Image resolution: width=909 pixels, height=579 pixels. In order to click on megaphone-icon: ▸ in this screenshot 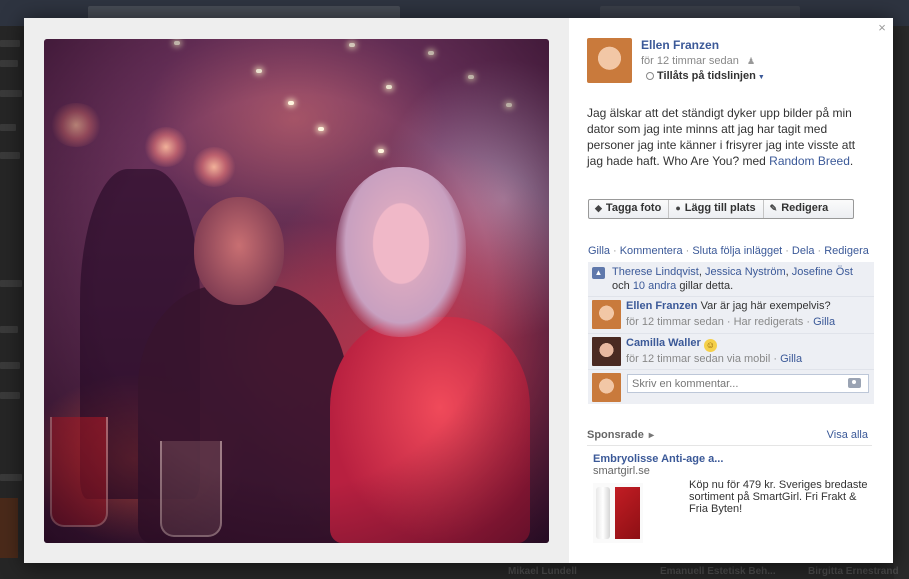, I will do `click(651, 435)`.